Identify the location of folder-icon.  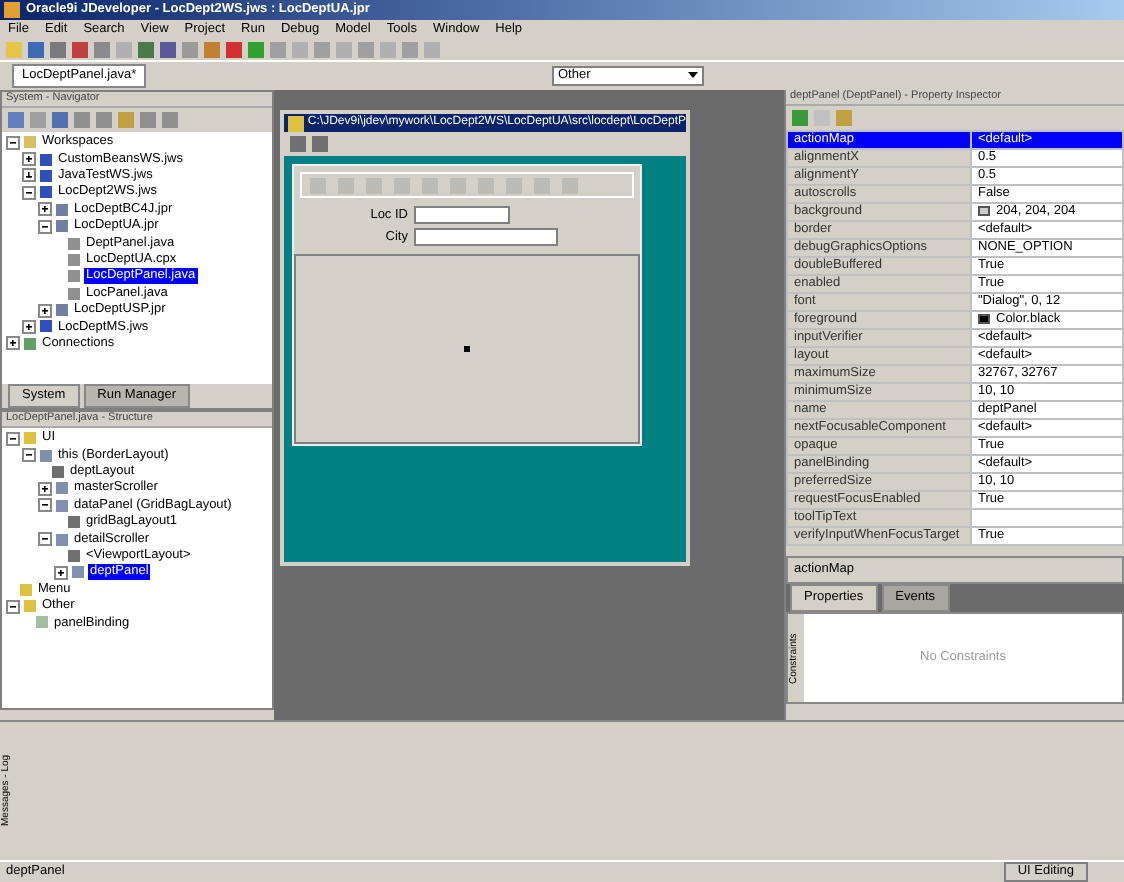
(30, 438).